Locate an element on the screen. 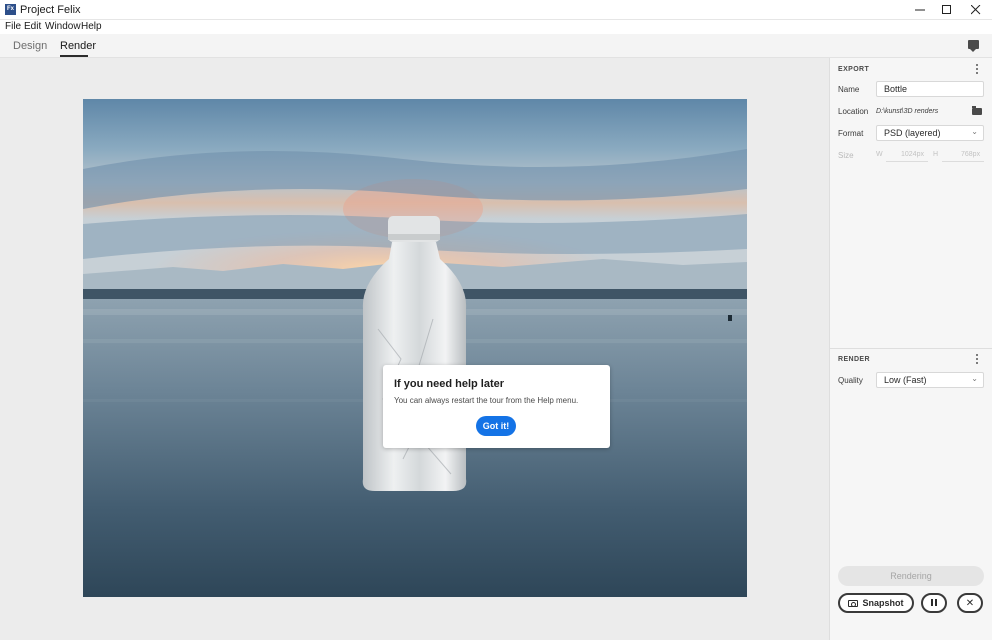 This screenshot has height=640, width=992. camera-icon is located at coordinates (853, 603).